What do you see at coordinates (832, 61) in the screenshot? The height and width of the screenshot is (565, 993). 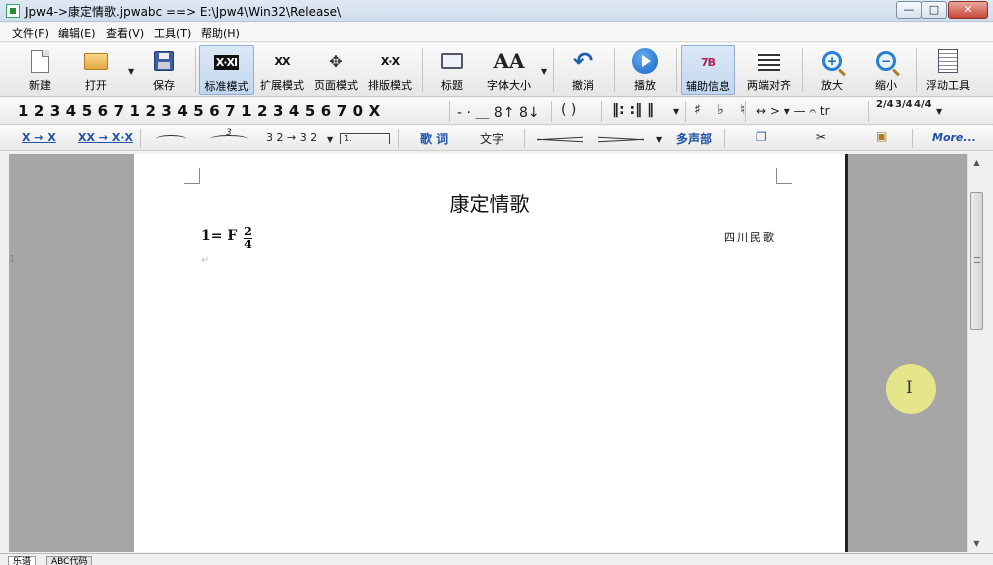 I see `zoom-in-icon: +` at bounding box center [832, 61].